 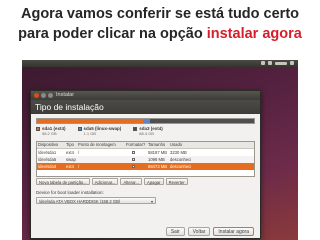 What do you see at coordinates (47, 166) in the screenshot?
I see `cell-device: /dev/sda3` at bounding box center [47, 166].